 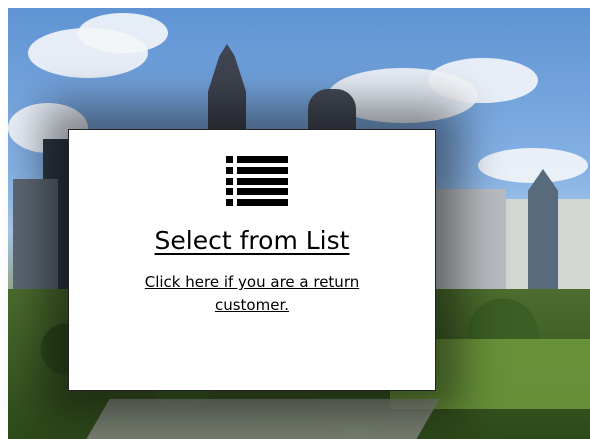 I want to click on road, so click(x=263, y=419).